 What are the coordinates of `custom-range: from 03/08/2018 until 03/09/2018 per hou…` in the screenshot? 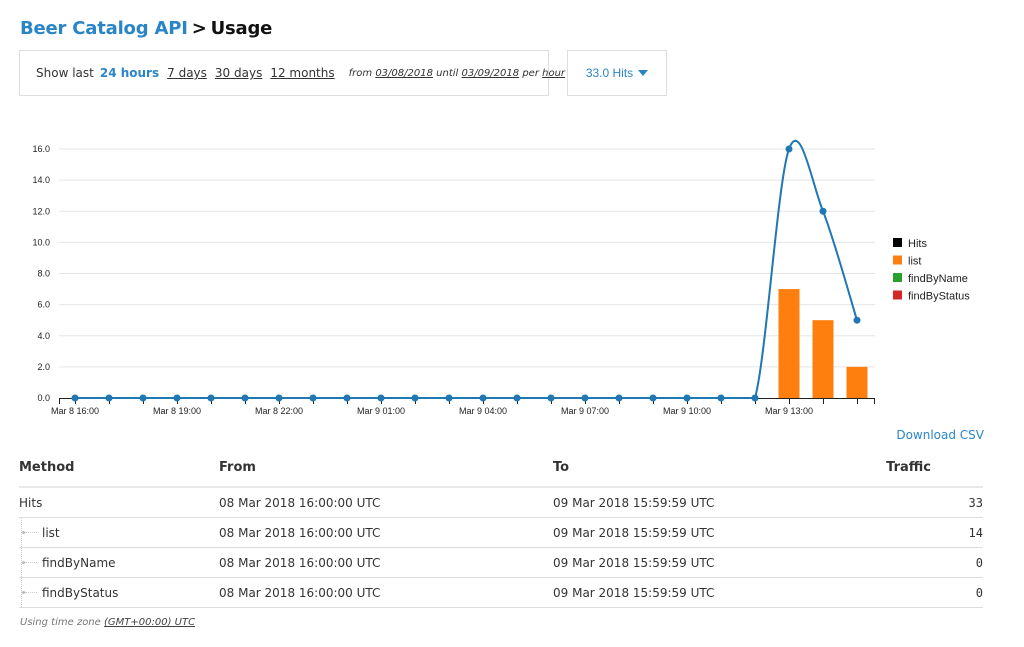 It's located at (457, 73).